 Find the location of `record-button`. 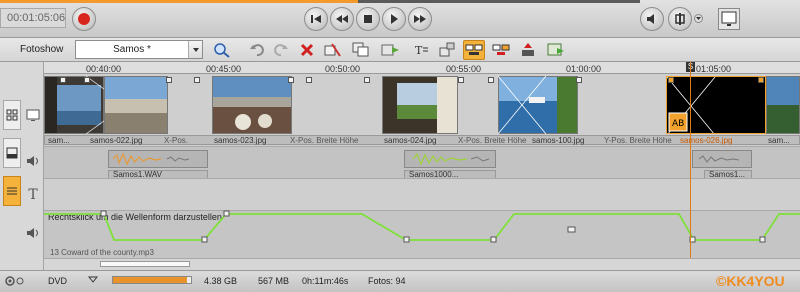

record-button is located at coordinates (84, 19).